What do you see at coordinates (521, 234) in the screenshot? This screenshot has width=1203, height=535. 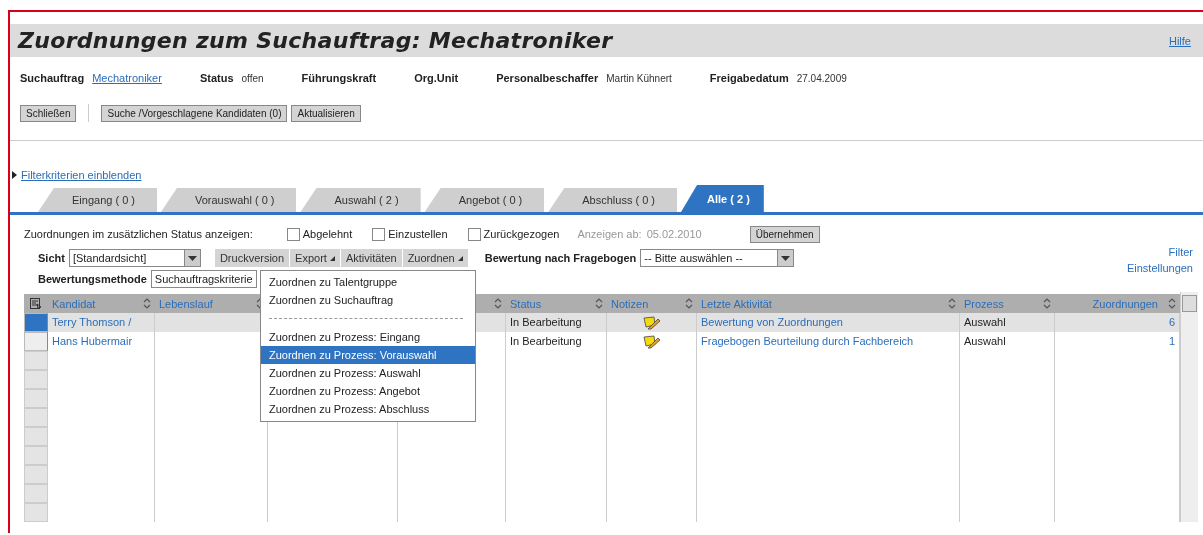 I see `checkbox-label: Zurückgezogen` at bounding box center [521, 234].